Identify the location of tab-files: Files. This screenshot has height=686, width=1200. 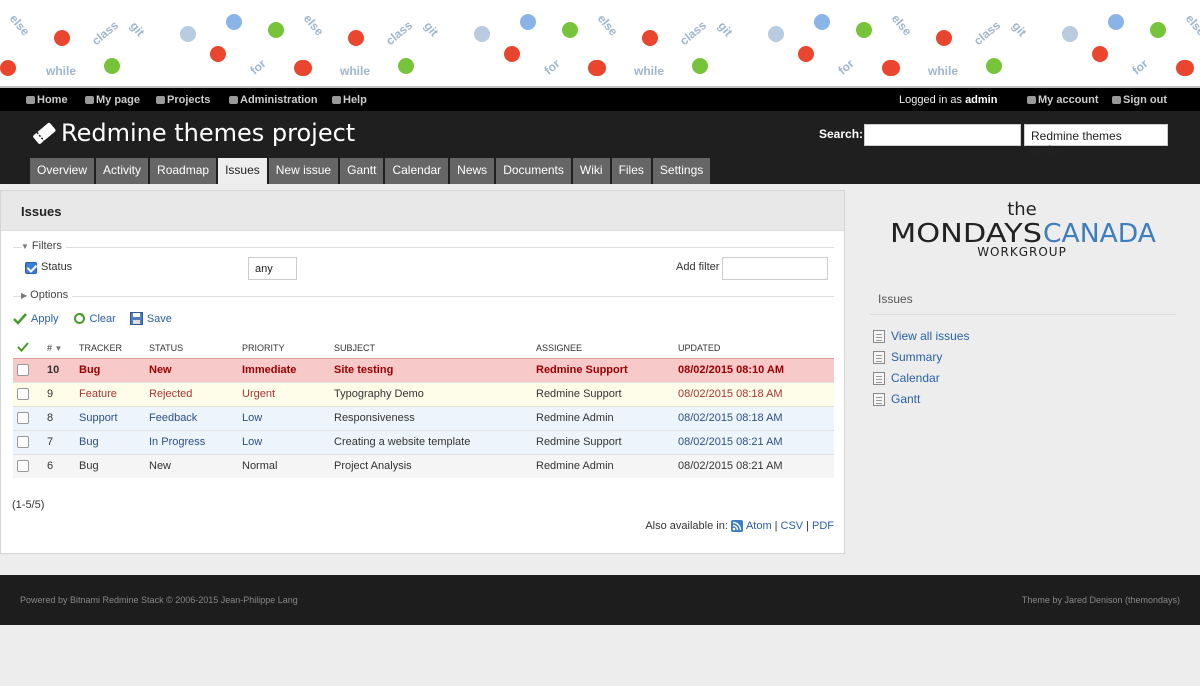
(631, 171).